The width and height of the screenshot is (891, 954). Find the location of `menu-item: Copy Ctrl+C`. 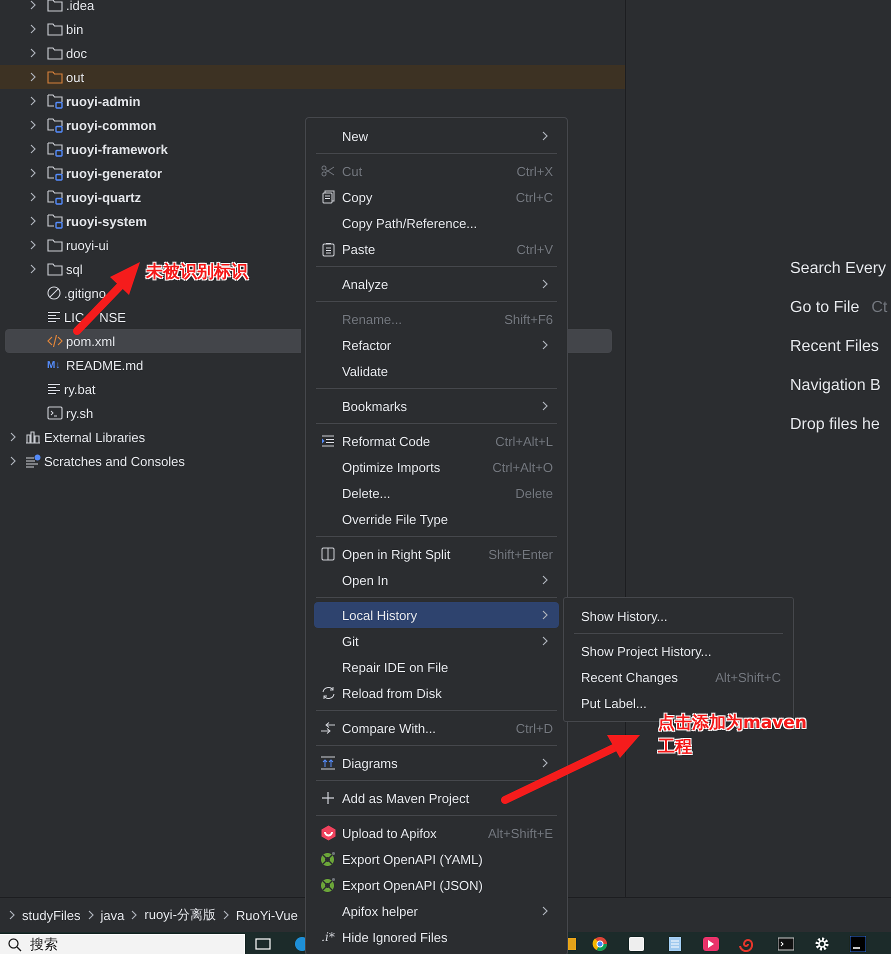

menu-item: Copy Ctrl+C is located at coordinates (436, 197).